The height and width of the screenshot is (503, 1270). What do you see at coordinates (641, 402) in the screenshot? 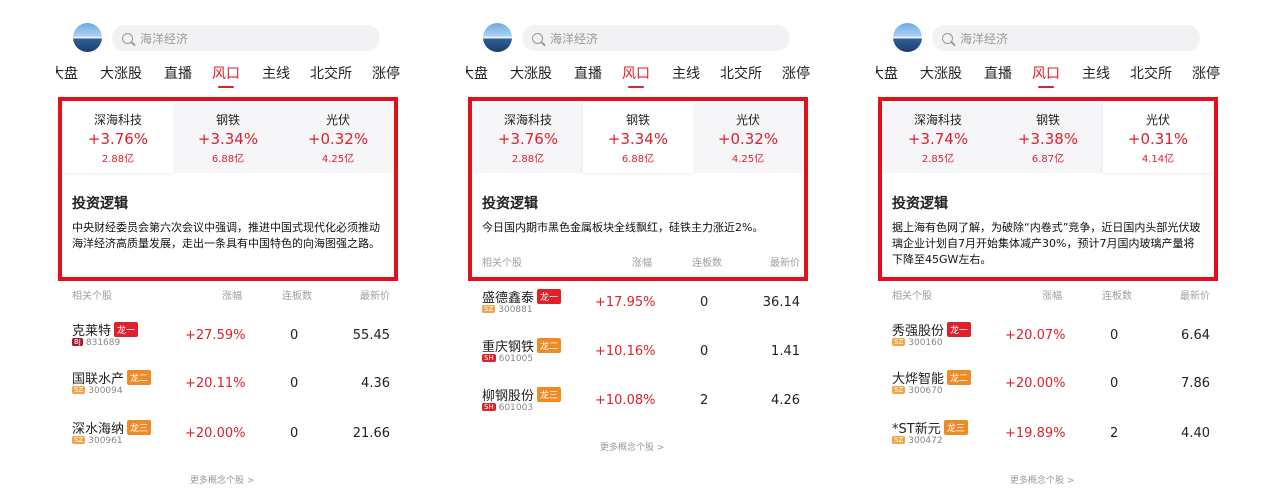
I see `table-row: 柳钢股份 龙三 SH 601003 +10.08% 2 4.26` at bounding box center [641, 402].